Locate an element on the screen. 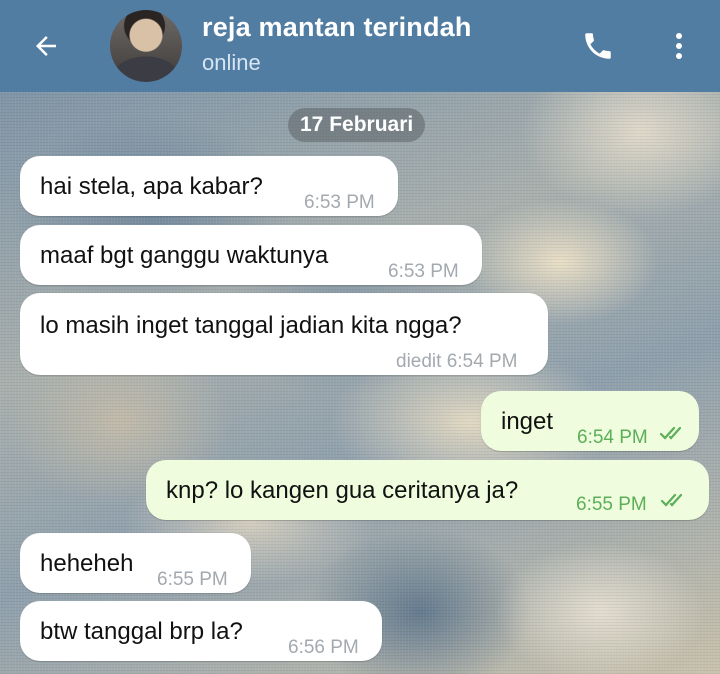  message-bubble: inget 6:54 PM is located at coordinates (590, 421).